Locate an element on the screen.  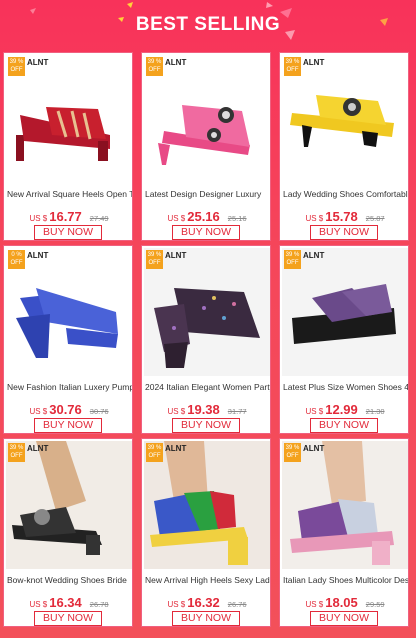
original-price: 25.87 is located at coordinates (375, 218).